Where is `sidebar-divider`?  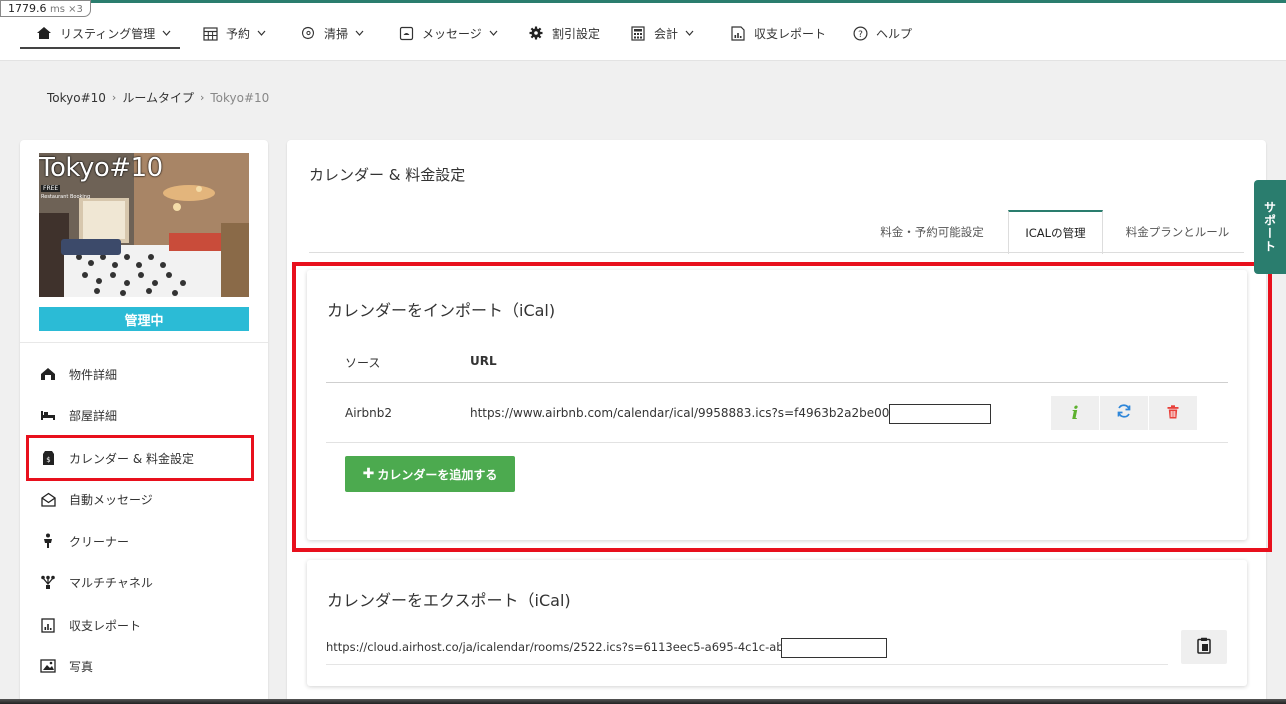
sidebar-divider is located at coordinates (144, 342).